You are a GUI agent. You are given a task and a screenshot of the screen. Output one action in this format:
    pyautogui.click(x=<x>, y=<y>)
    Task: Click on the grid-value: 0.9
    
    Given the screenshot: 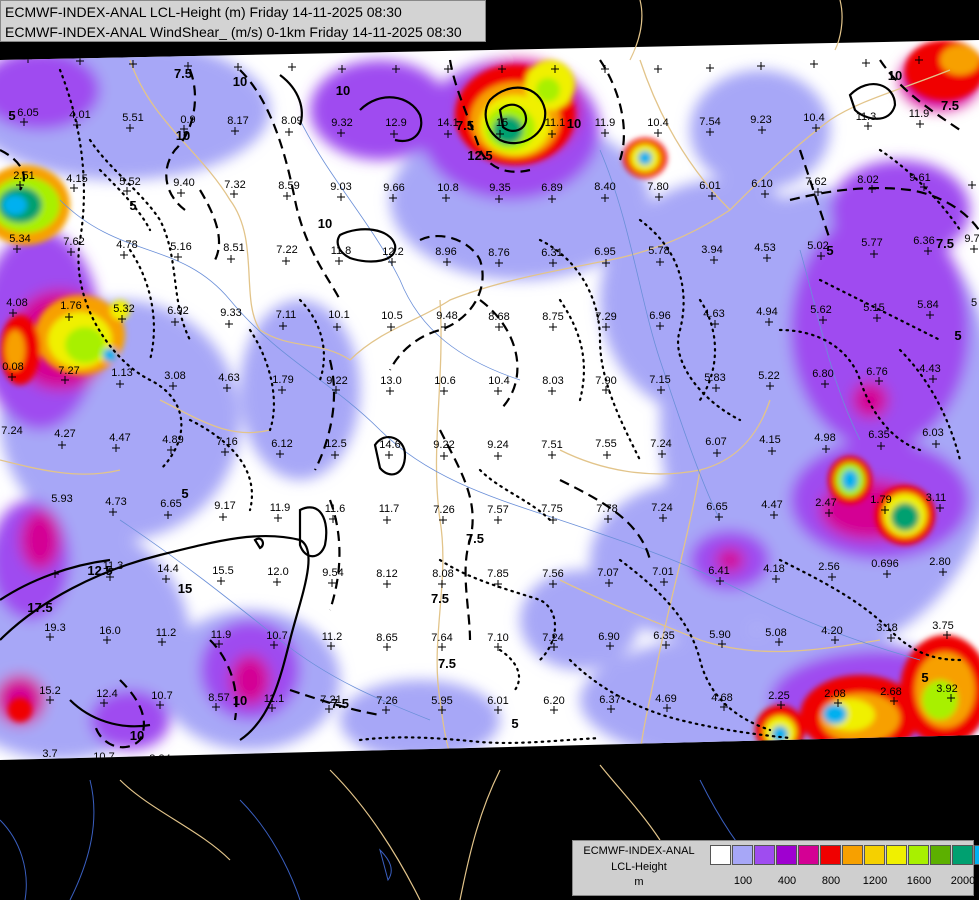 What is the action you would take?
    pyautogui.click(x=187, y=120)
    